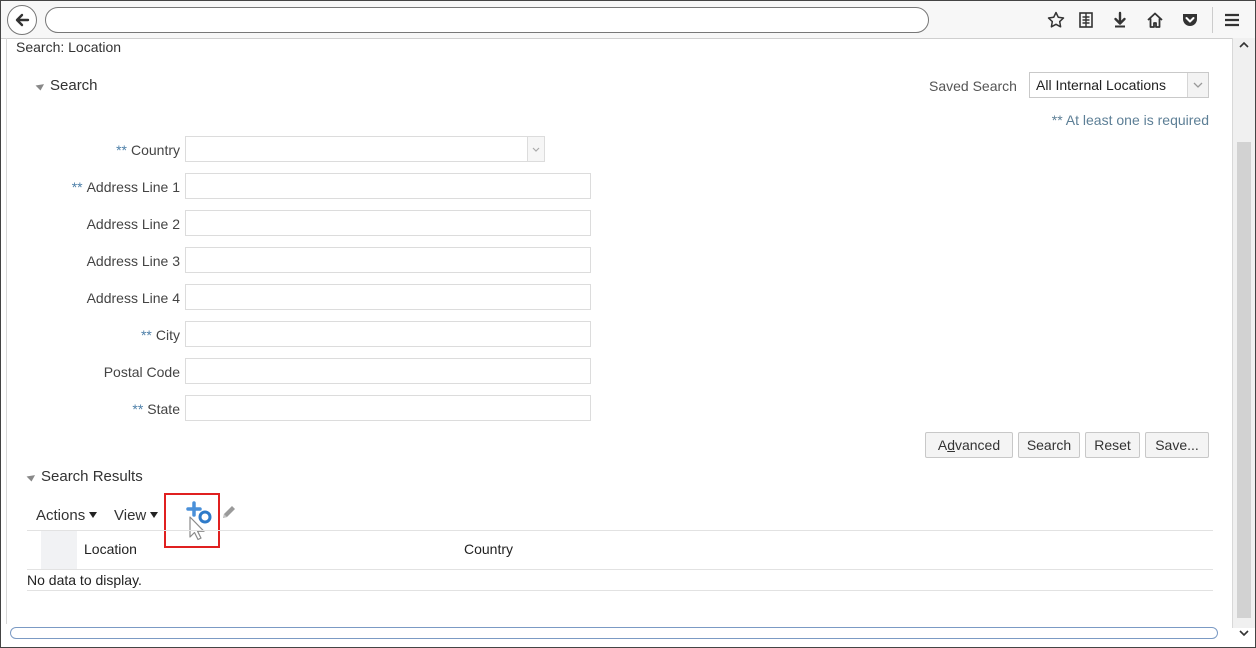  I want to click on address-line-2-input, so click(388, 223).